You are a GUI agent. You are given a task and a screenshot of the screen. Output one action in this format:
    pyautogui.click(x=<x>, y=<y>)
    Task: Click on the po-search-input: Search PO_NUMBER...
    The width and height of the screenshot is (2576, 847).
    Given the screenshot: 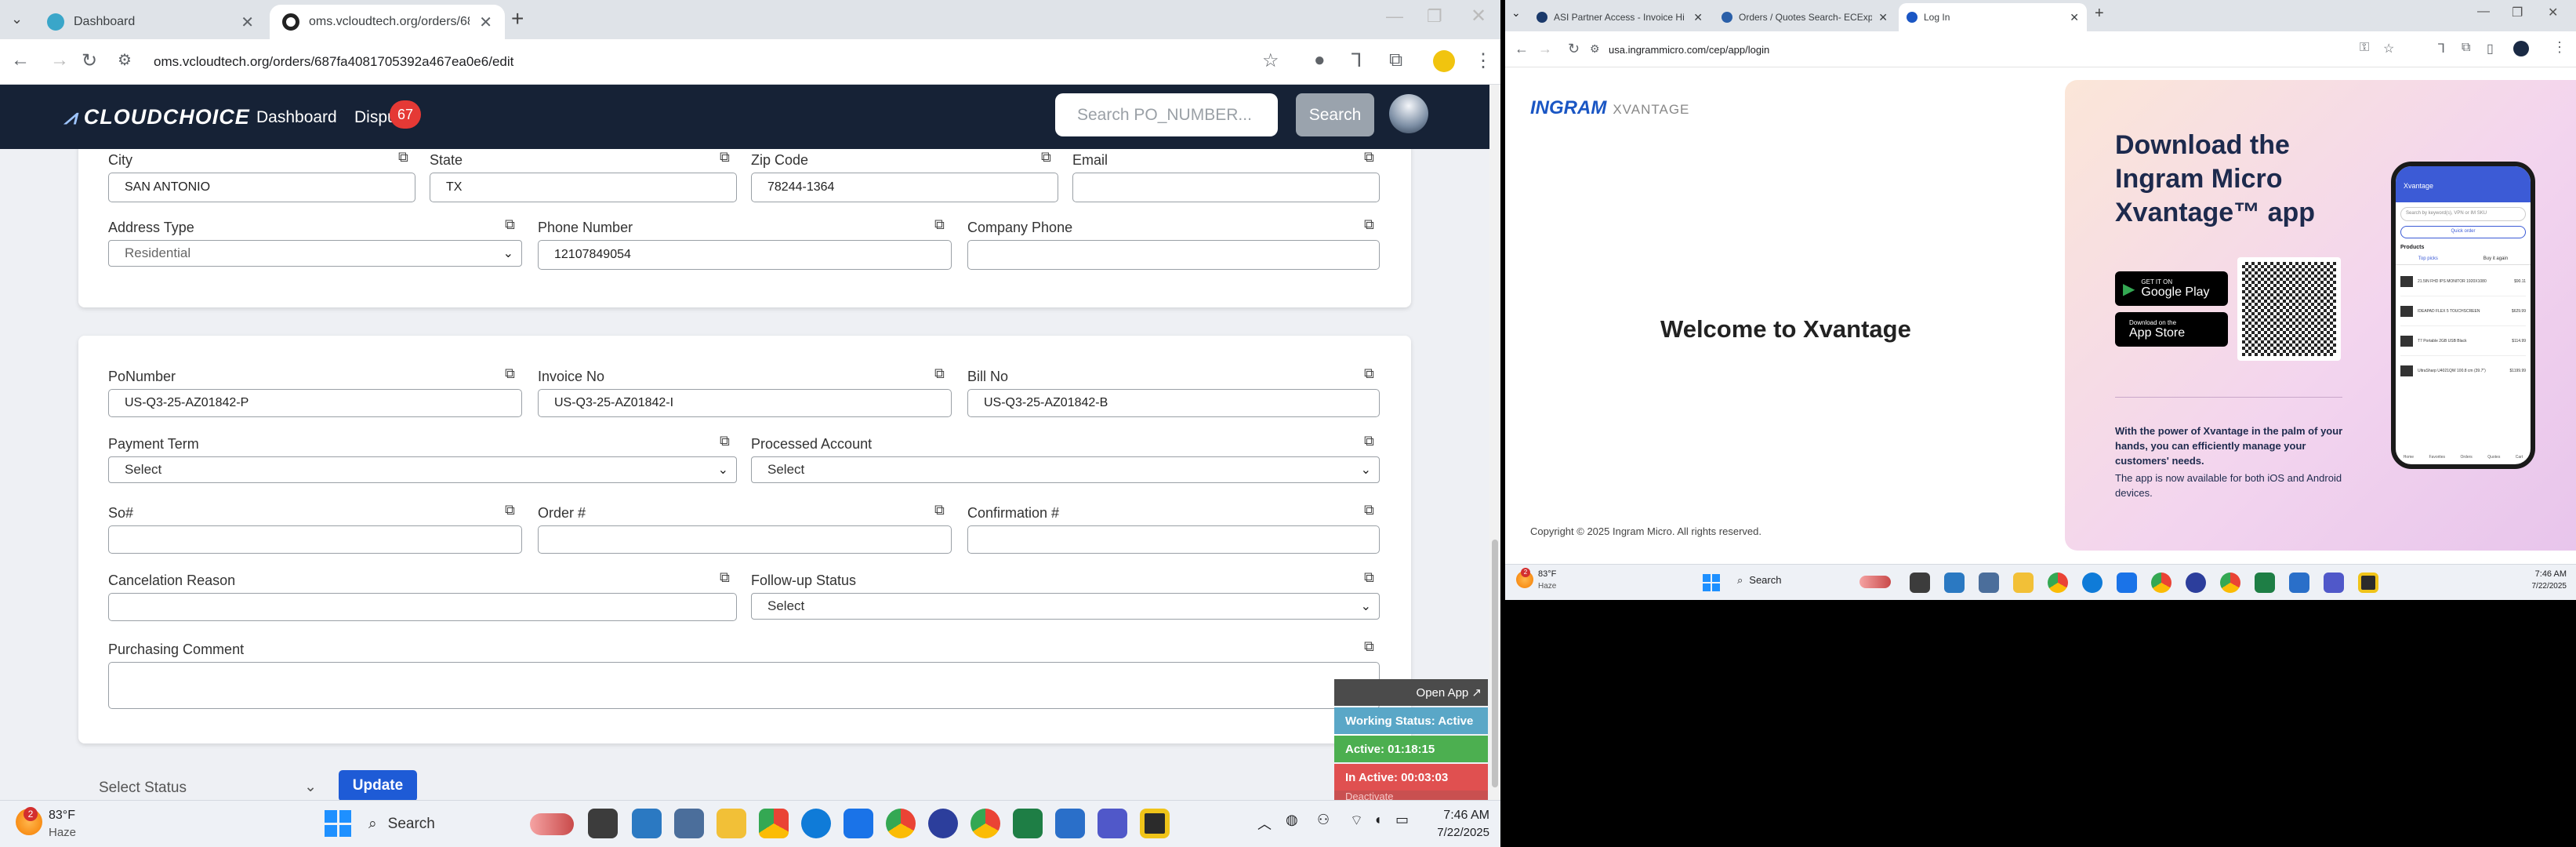 What is the action you would take?
    pyautogui.click(x=1166, y=114)
    